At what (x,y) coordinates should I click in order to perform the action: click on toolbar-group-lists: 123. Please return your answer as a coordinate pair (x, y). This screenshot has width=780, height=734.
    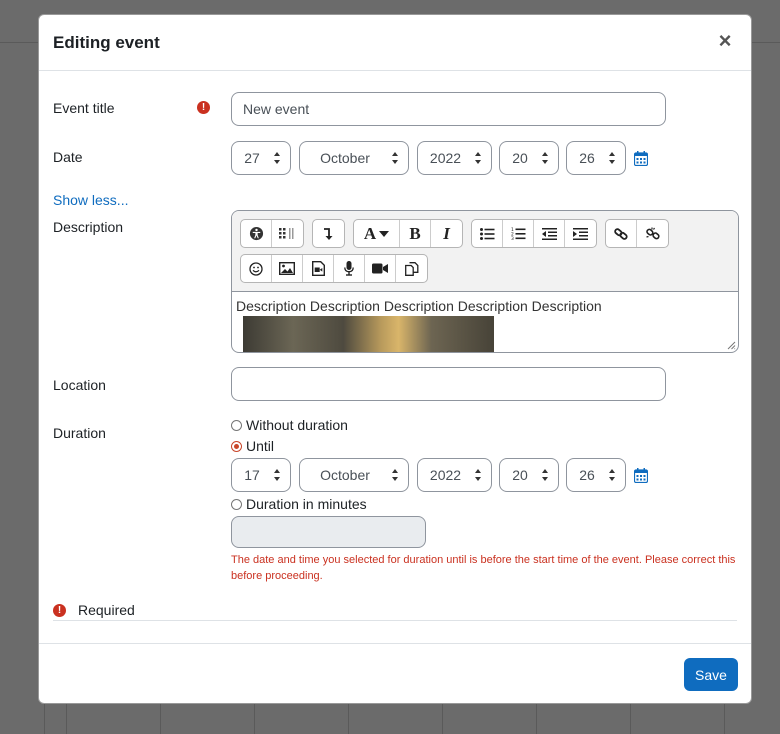
    Looking at the image, I should click on (534, 233).